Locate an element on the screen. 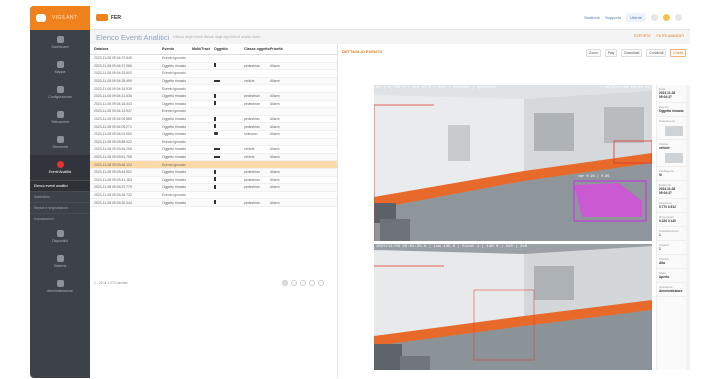  top-link-management: Gestione is located at coordinates (592, 17).